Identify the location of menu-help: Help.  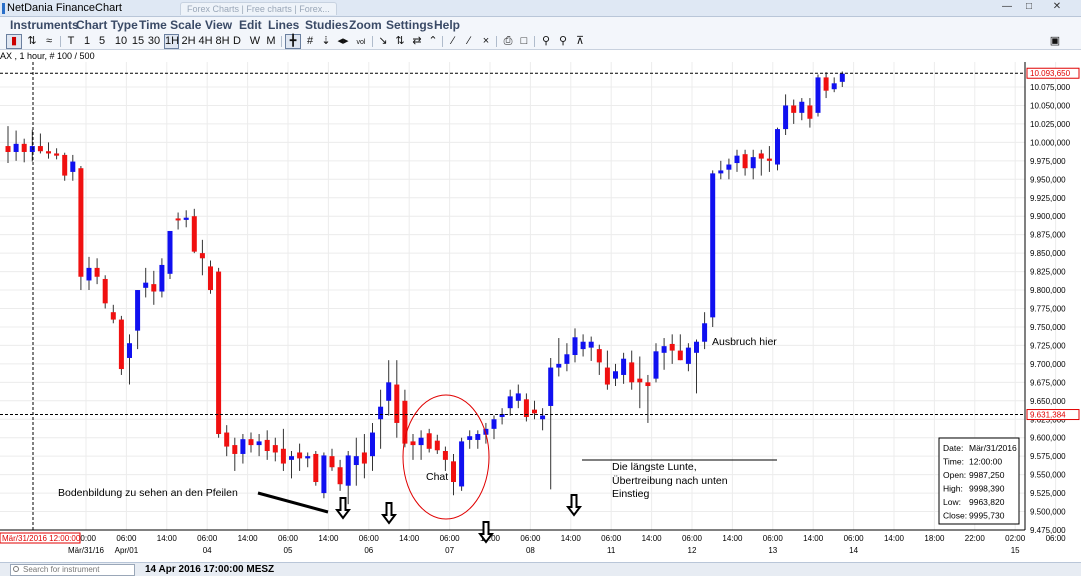
(447, 25).